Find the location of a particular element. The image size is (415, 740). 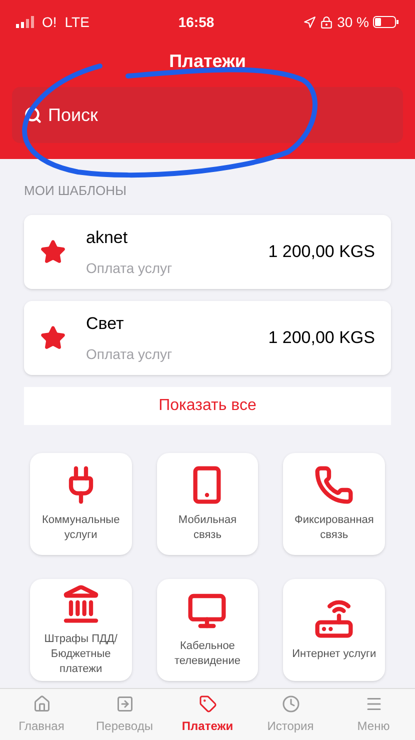

category-label: Мобильная связь is located at coordinates (207, 528).